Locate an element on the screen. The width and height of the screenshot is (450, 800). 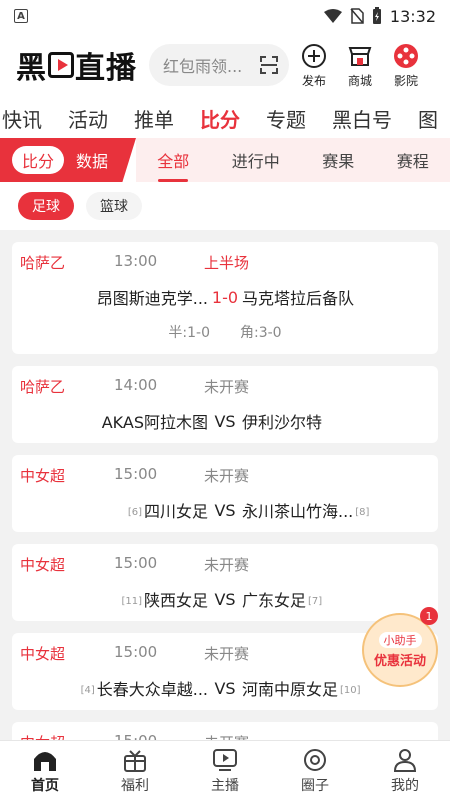
nav-circle-label: 圈子 is located at coordinates (315, 785).